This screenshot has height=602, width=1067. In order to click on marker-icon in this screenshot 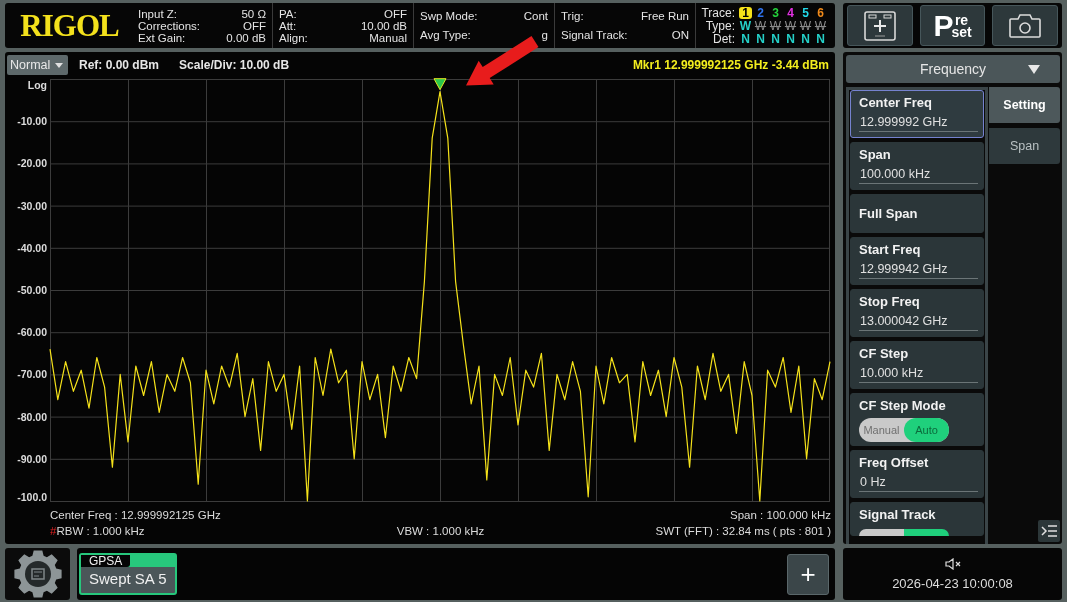, I will do `click(440, 84)`.